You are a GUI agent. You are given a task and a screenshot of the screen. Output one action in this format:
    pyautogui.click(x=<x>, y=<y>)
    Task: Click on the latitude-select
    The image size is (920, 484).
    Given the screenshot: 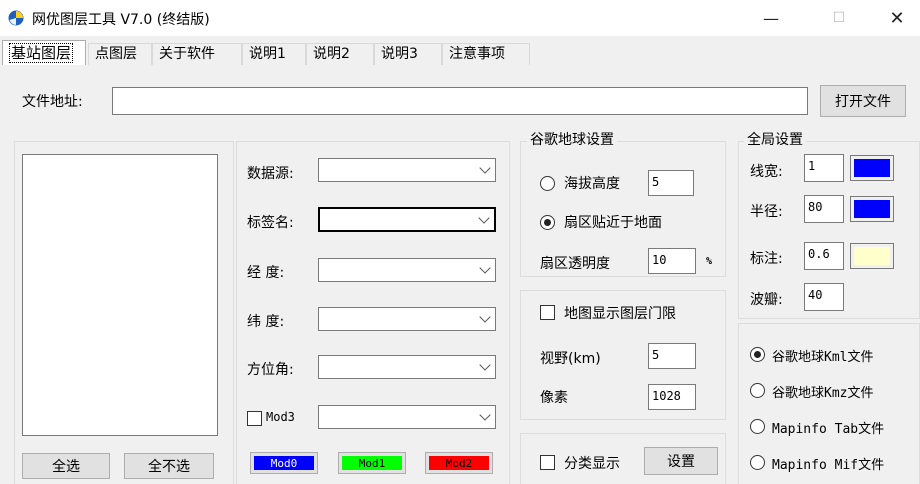 What is the action you would take?
    pyautogui.click(x=407, y=319)
    